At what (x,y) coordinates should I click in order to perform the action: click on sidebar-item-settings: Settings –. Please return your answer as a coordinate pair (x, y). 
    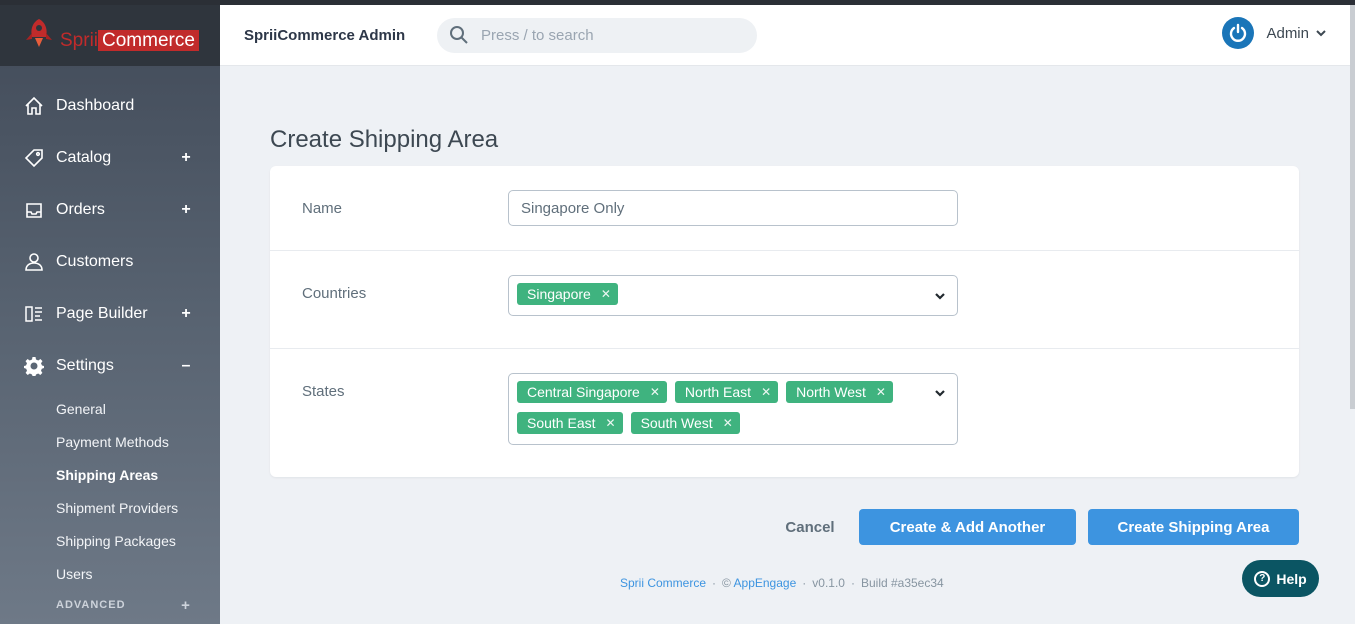
    Looking at the image, I should click on (110, 366).